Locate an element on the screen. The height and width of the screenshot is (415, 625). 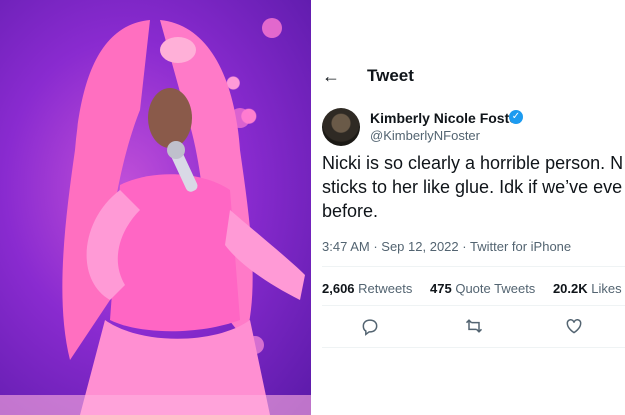
quotes-count: 475 is located at coordinates (441, 288).